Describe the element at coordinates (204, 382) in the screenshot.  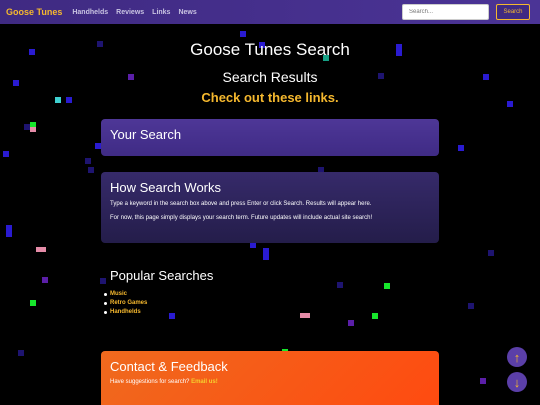
I see `email-link: Email us!` at that location.